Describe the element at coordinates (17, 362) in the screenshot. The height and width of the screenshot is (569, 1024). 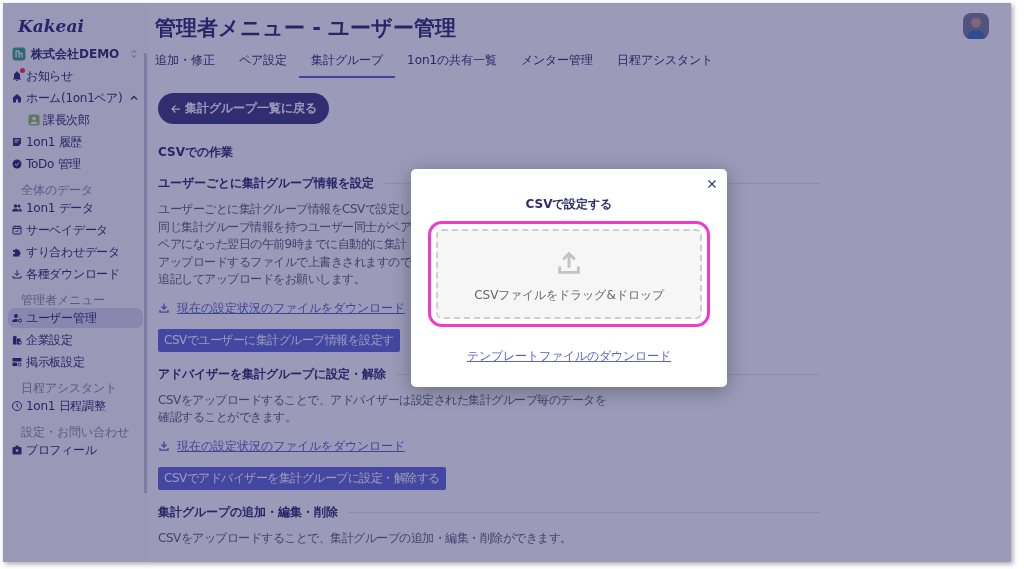
I see `board-icon` at that location.